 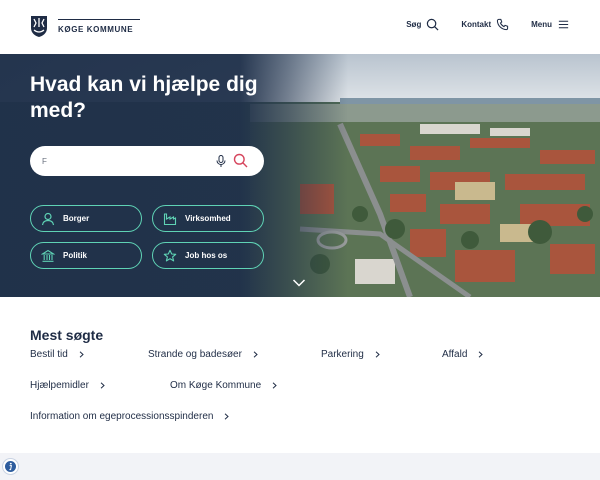 What do you see at coordinates (502, 24) in the screenshot?
I see `phone-icon` at bounding box center [502, 24].